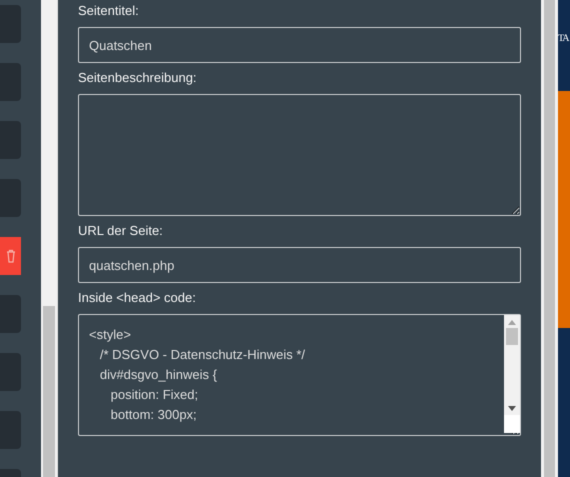 The height and width of the screenshot is (477, 570). Describe the element at coordinates (512, 374) in the screenshot. I see `scrollbar` at that location.